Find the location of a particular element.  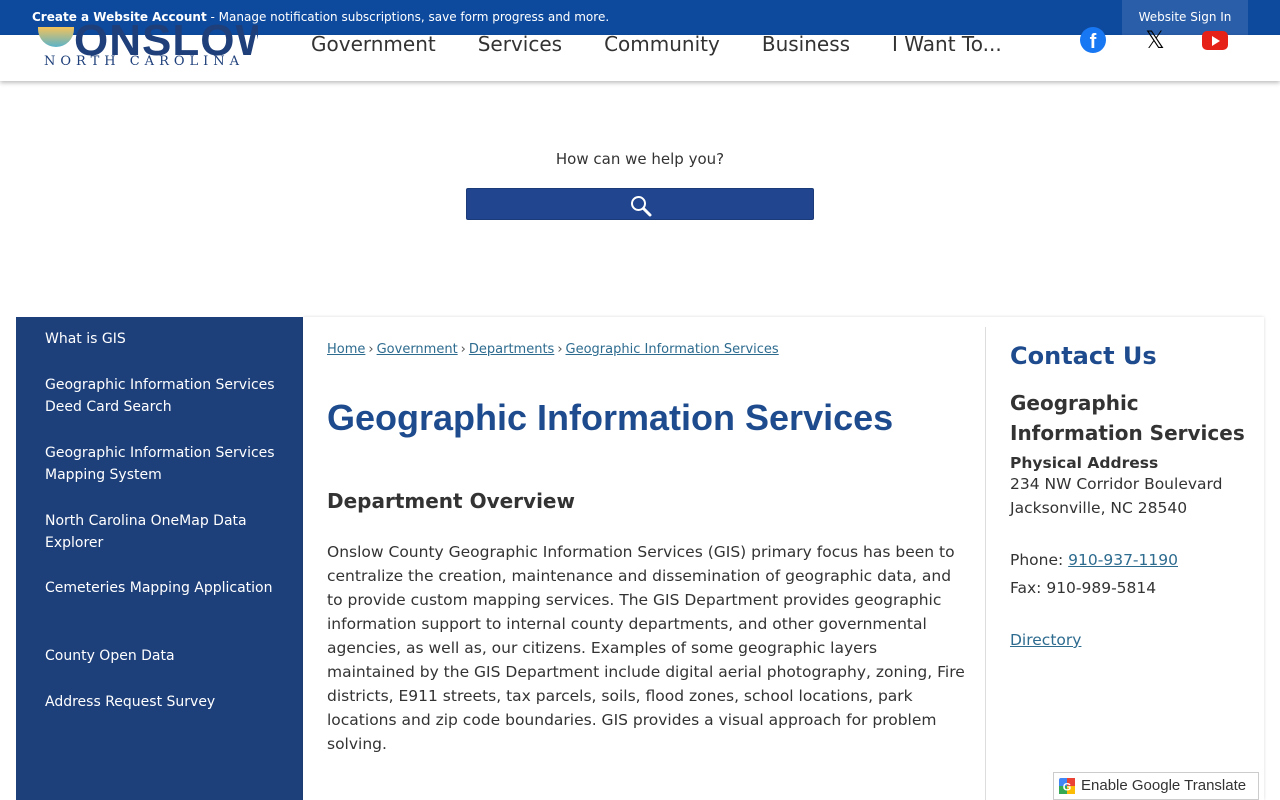

logo-subtitle: NORTH CAROLINA is located at coordinates (144, 61).